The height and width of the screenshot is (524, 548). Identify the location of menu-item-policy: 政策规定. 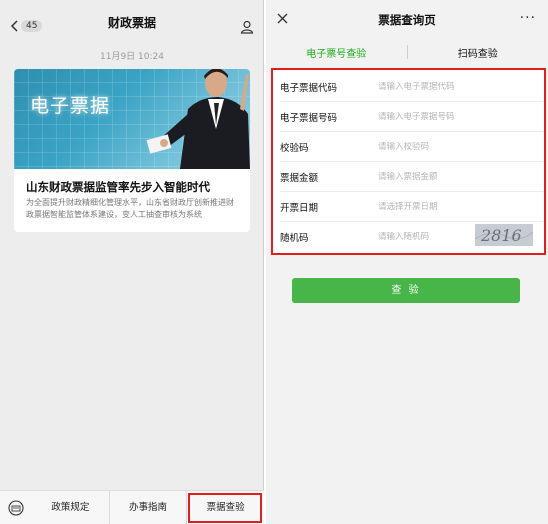
(70, 507).